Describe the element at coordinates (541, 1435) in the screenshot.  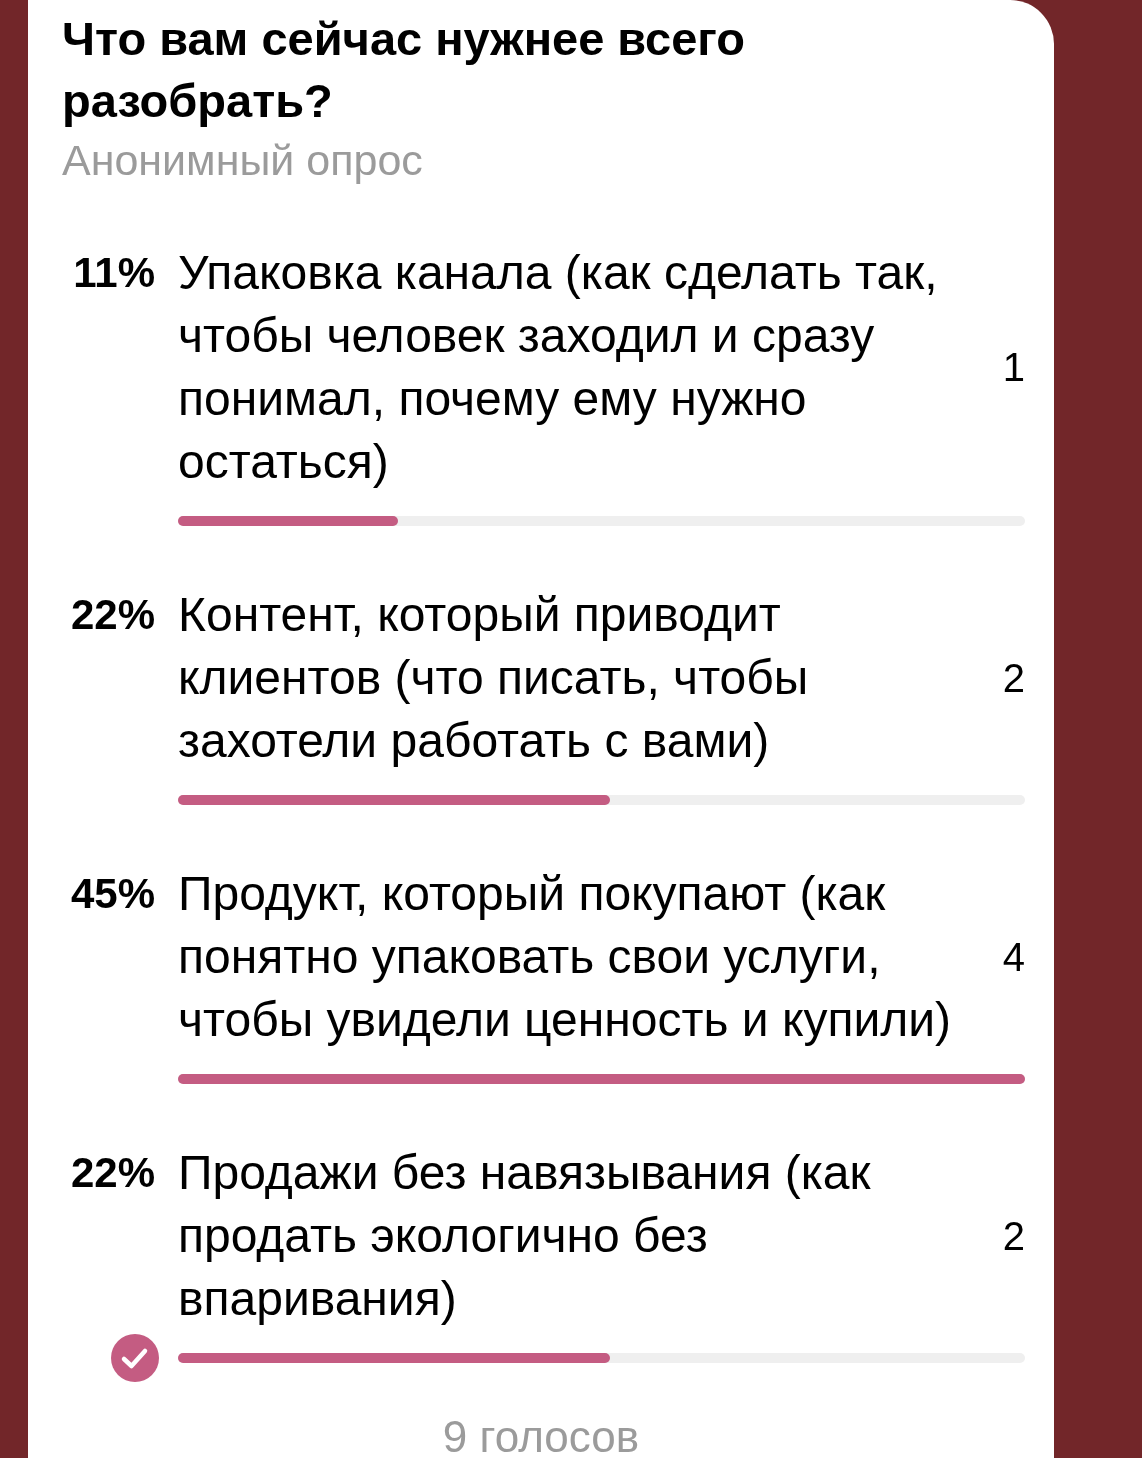
I see `total-votes: 9 голосов` at that location.